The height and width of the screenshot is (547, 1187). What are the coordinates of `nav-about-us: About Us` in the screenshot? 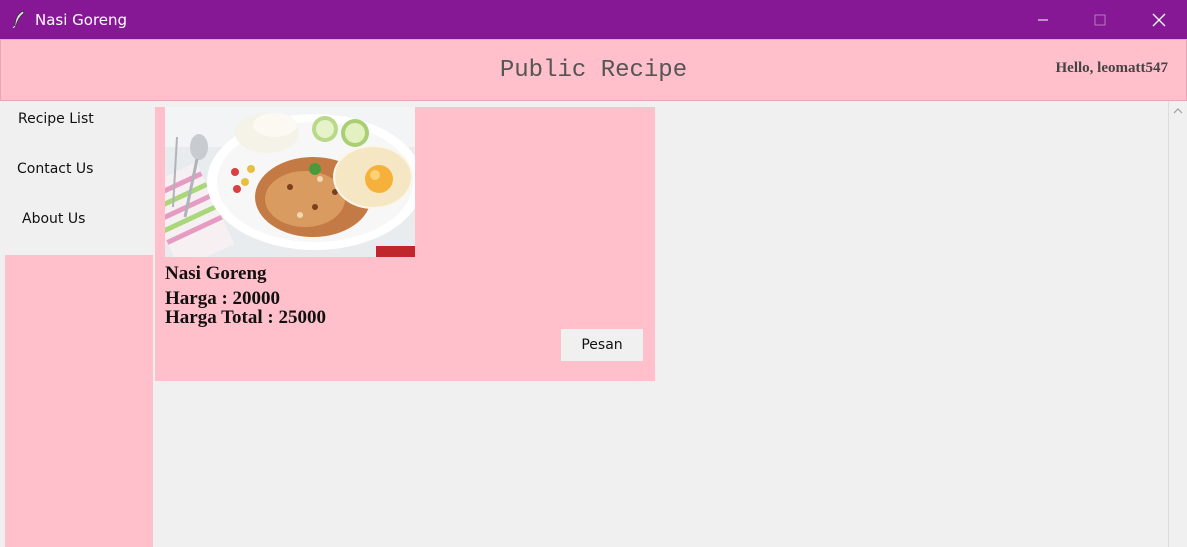 It's located at (53, 223).